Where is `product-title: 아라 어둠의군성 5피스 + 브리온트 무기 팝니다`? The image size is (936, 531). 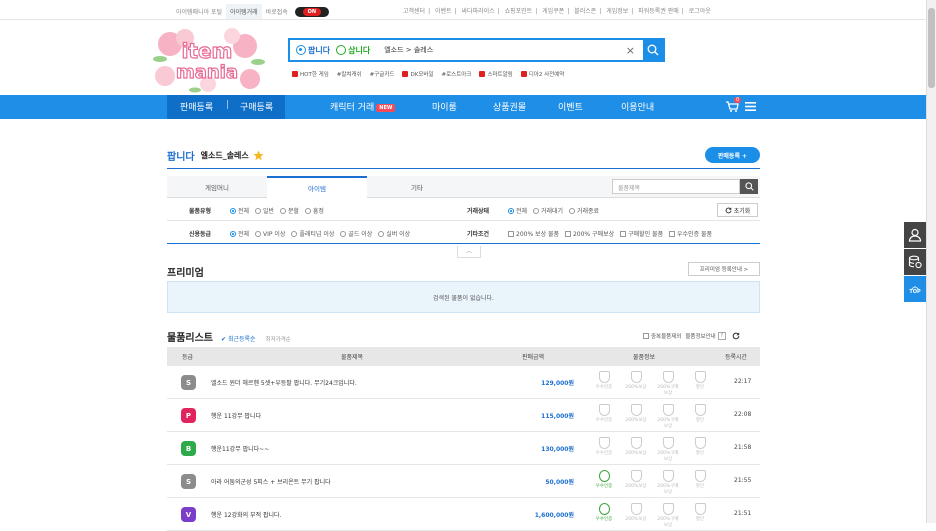 product-title: 아라 어둠의군성 5피스 + 브리온트 무기 팝니다 is located at coordinates (271, 481).